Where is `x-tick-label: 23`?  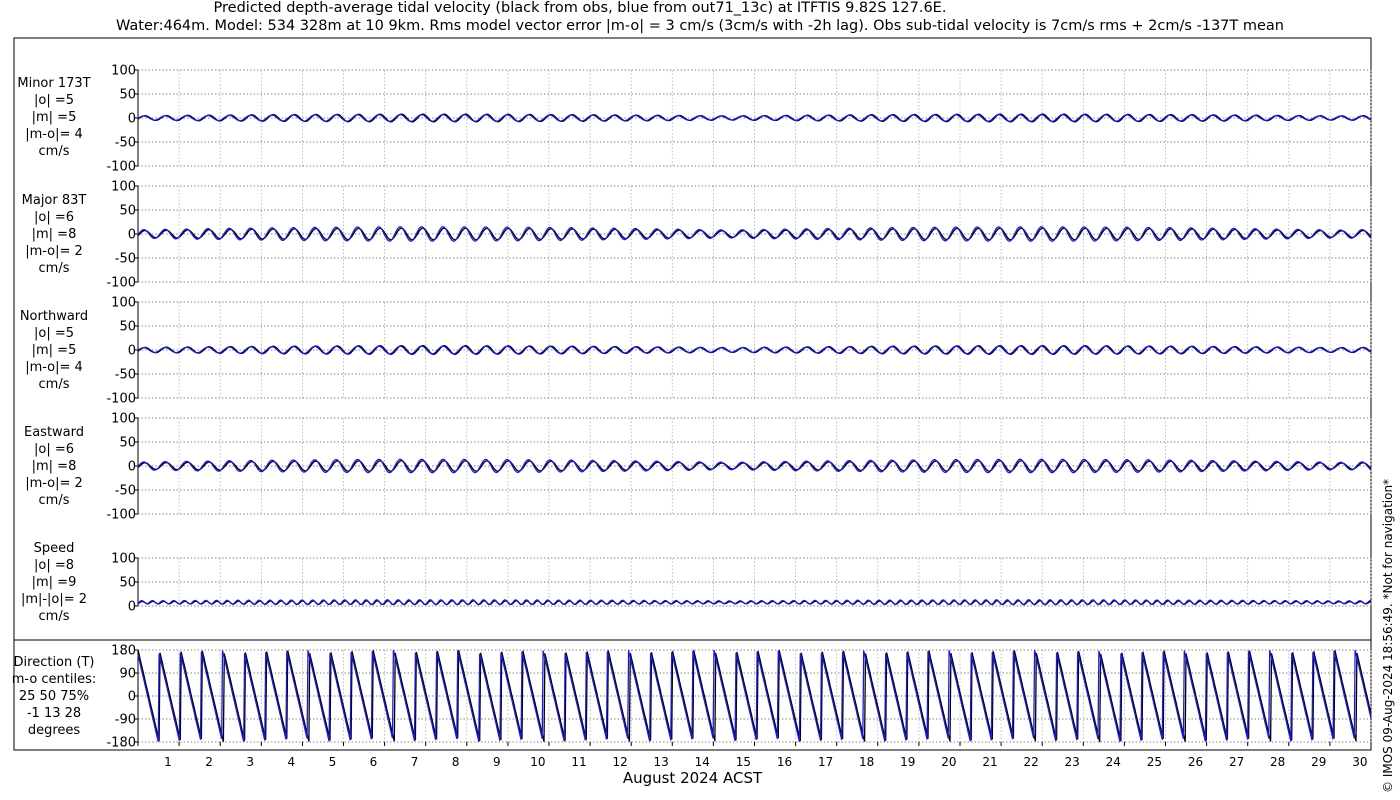
x-tick-label: 23 is located at coordinates (1072, 762).